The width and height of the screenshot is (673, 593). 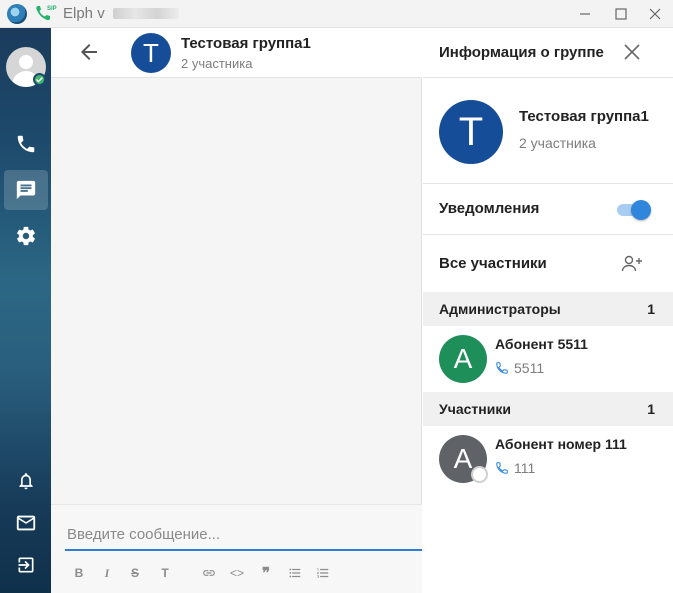 I want to click on chat-icon, so click(x=26, y=190).